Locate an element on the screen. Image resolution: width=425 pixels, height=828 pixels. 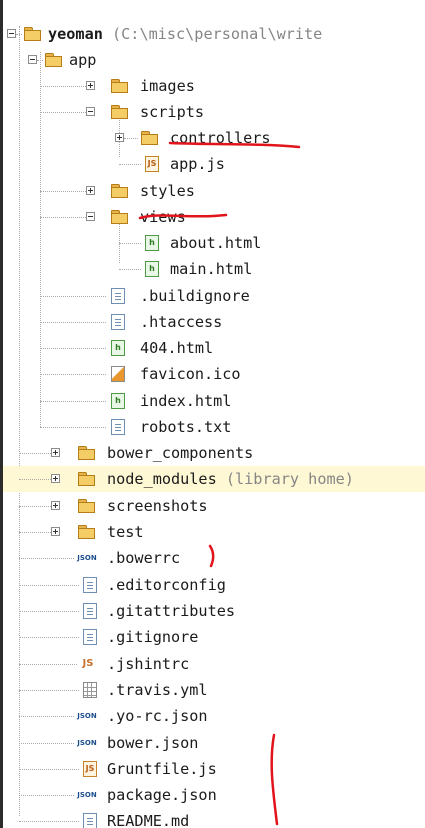
yaml-file-icon is located at coordinates (90, 690).